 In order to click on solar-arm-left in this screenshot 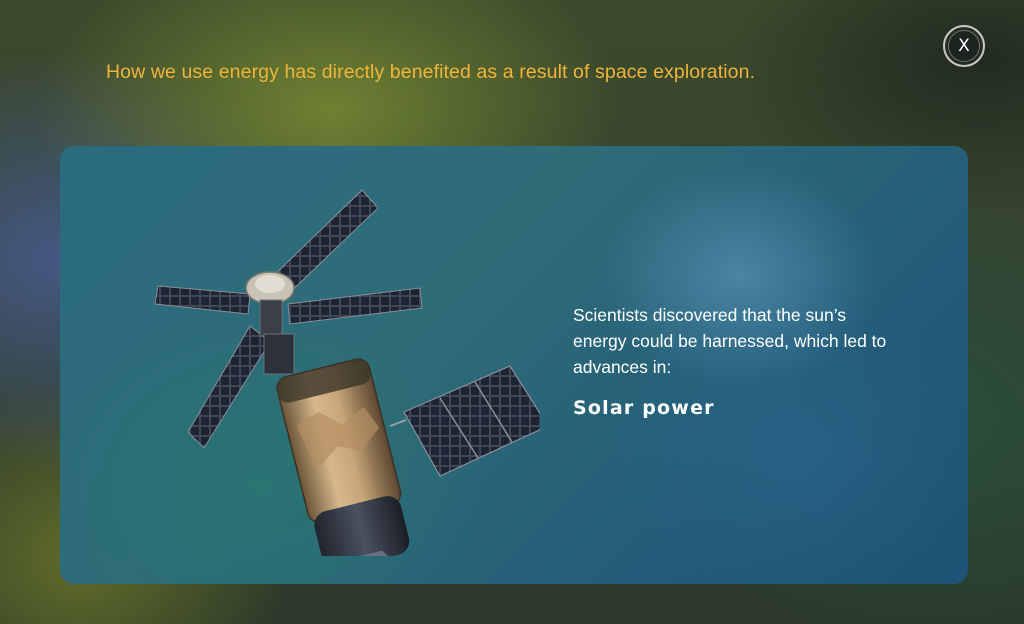, I will do `click(202, 300)`.